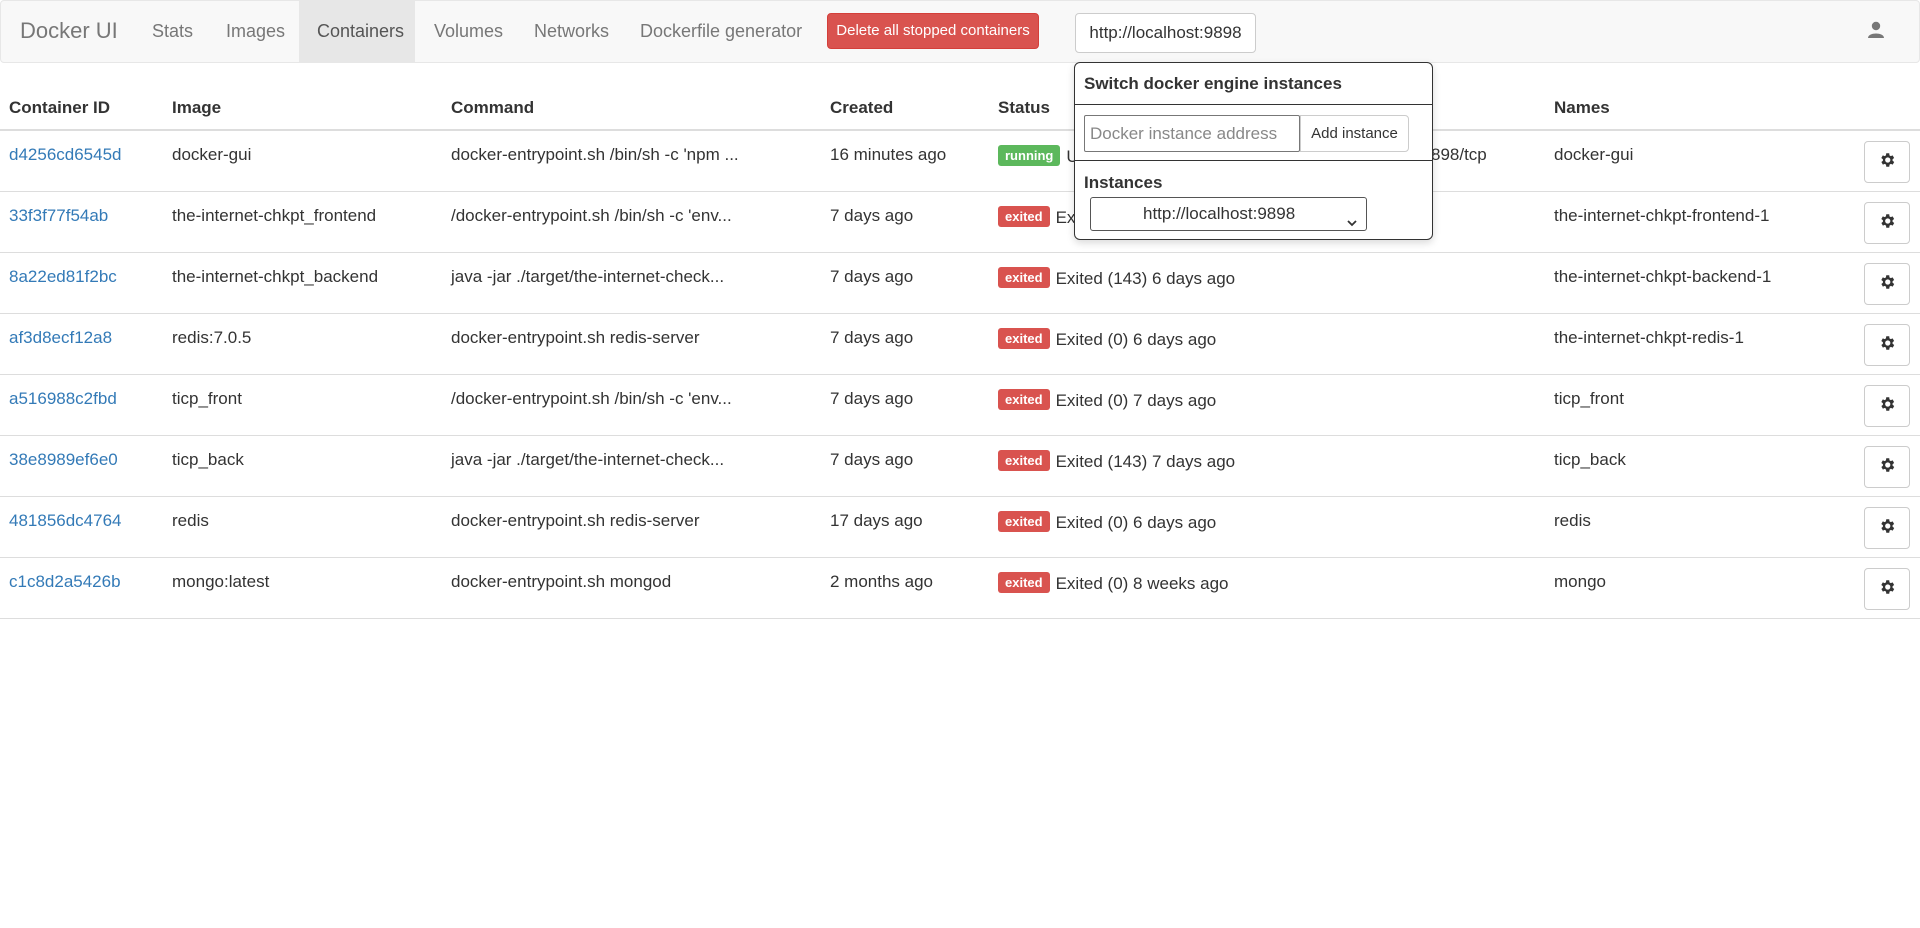 This screenshot has width=1920, height=928. Describe the element at coordinates (571, 31) in the screenshot. I see `nav-link-networks: Networks` at that location.